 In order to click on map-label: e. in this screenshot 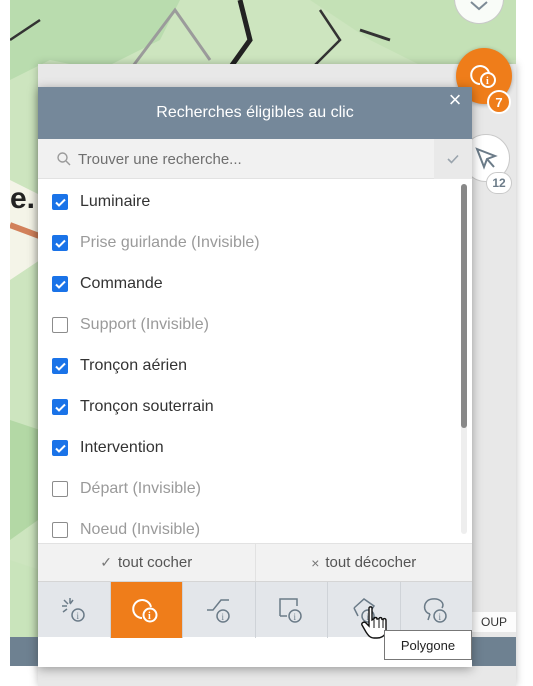, I will do `click(23, 198)`.